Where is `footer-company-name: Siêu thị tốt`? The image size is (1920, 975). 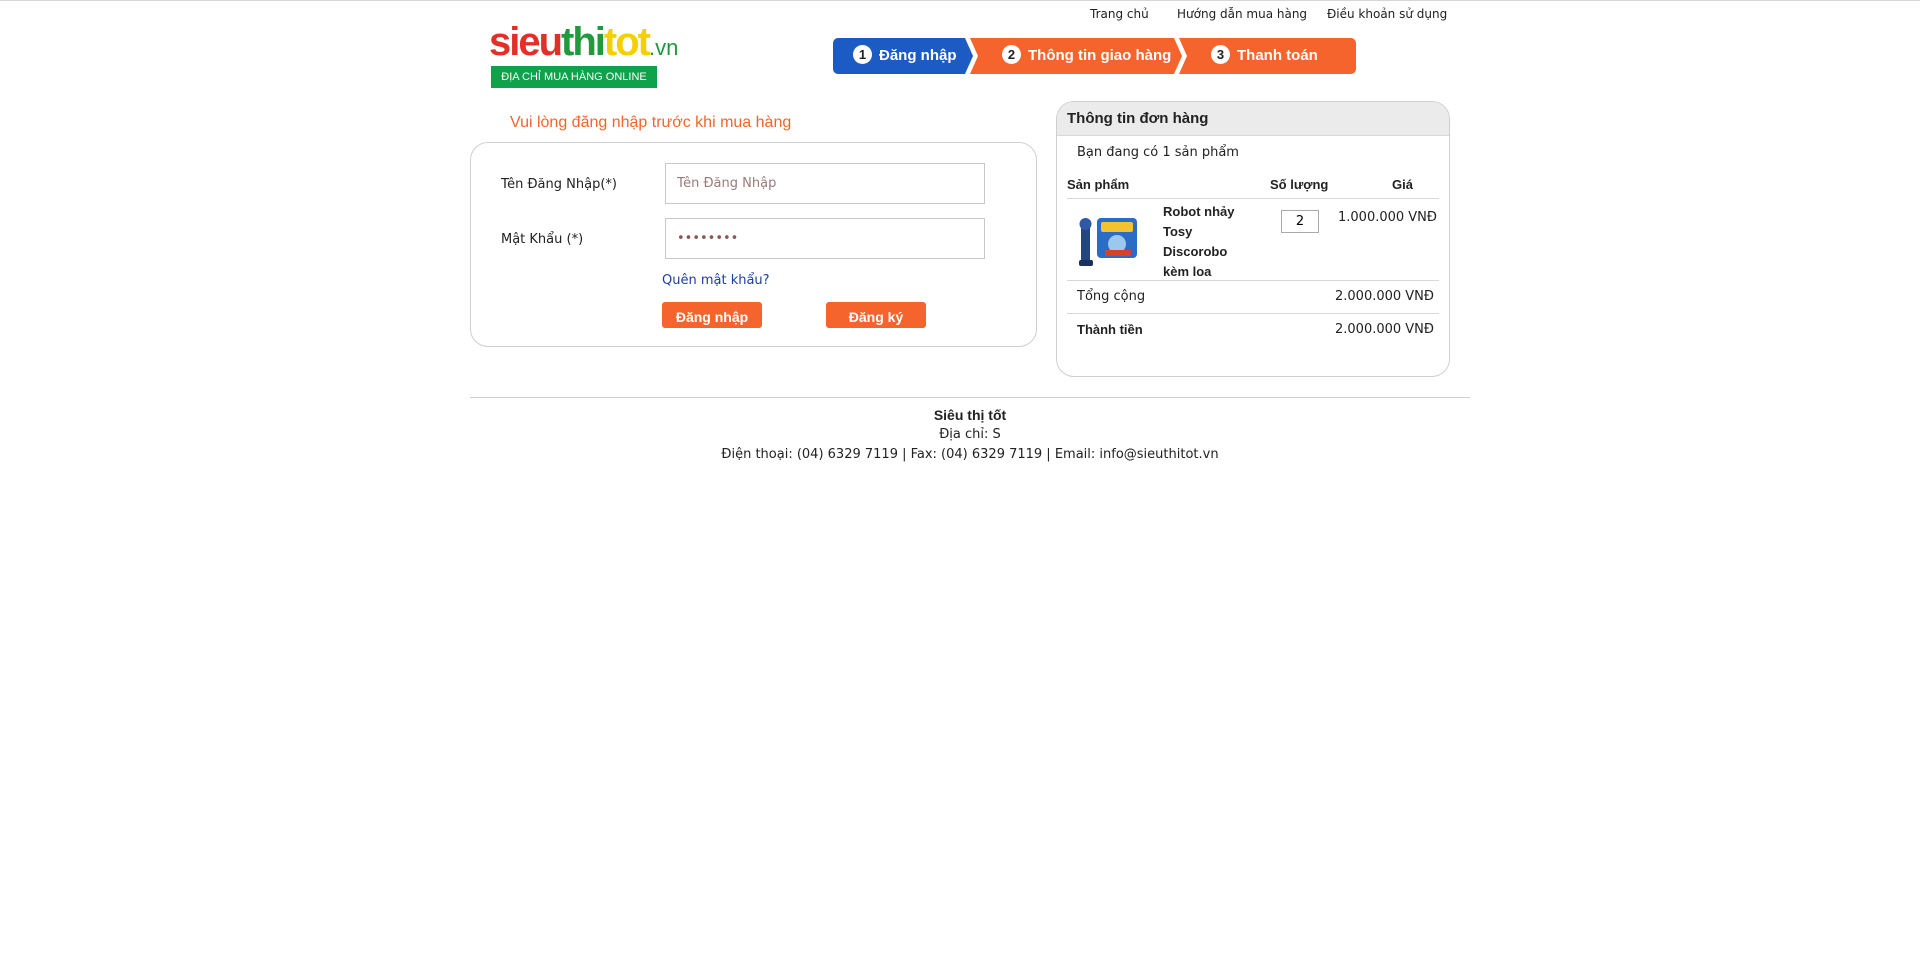 footer-company-name: Siêu thị tốt is located at coordinates (970, 415).